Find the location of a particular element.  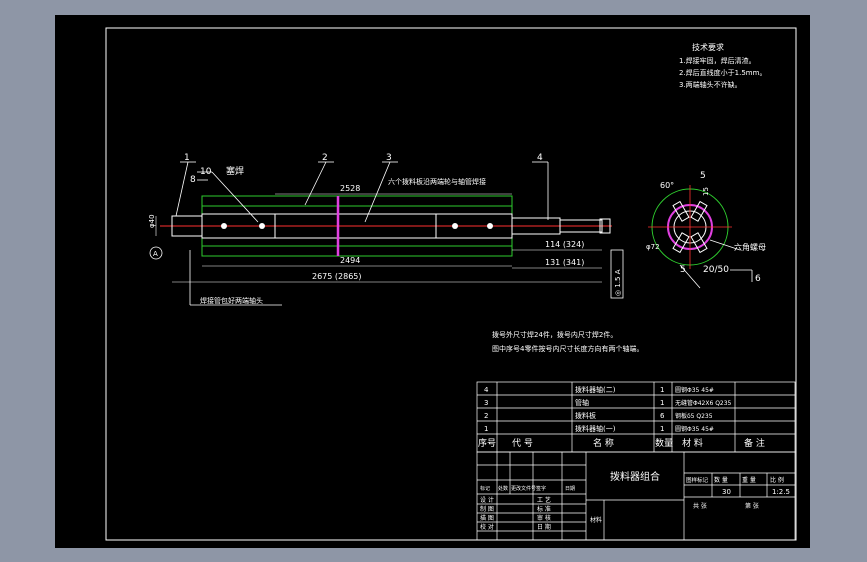

title-block-mid-label: 审 核 is located at coordinates (544, 518).